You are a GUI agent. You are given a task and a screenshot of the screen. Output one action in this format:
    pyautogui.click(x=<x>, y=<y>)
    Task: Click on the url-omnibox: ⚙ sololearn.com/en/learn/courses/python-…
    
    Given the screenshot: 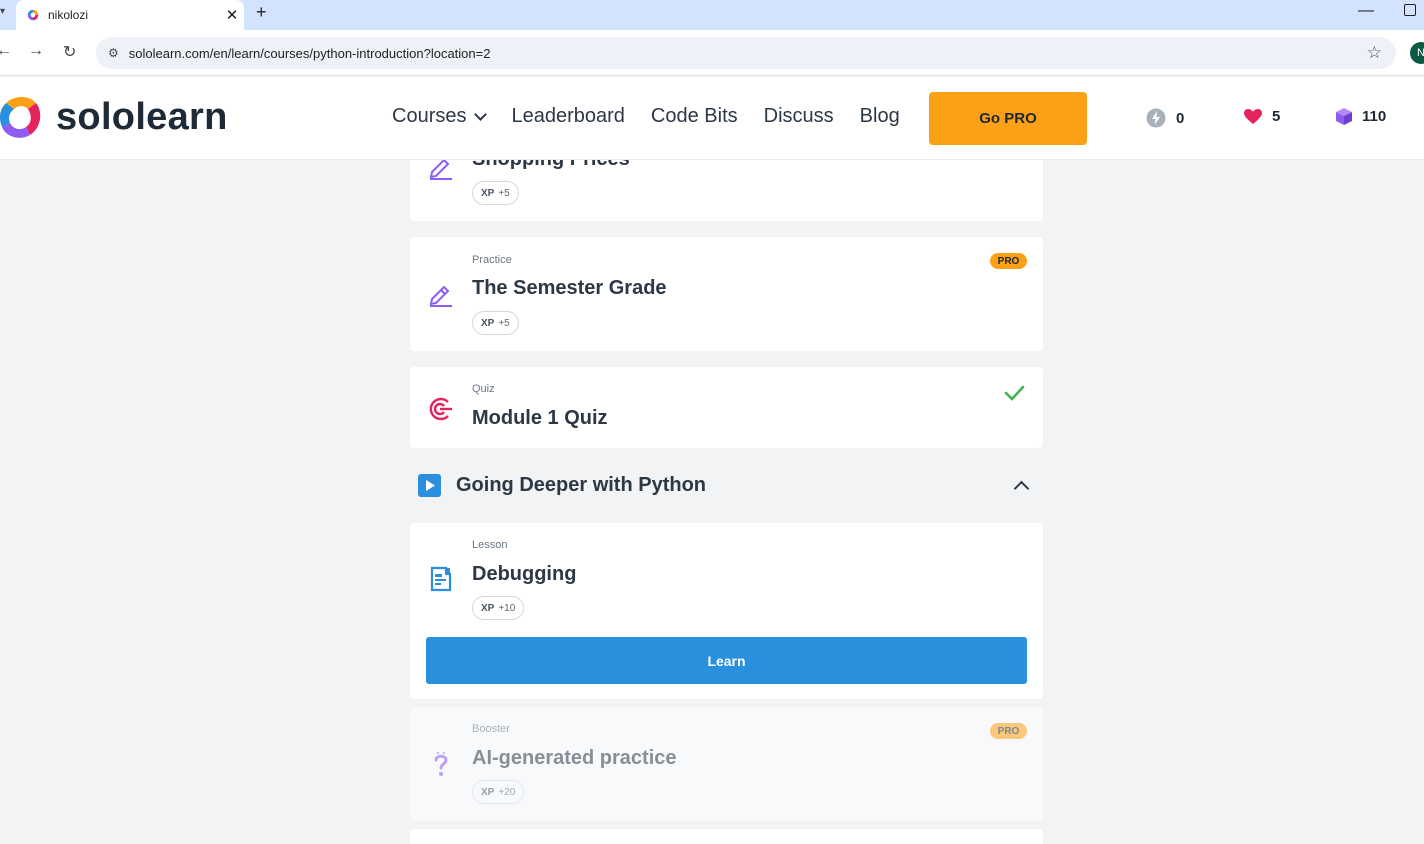 What is the action you would take?
    pyautogui.click(x=746, y=53)
    